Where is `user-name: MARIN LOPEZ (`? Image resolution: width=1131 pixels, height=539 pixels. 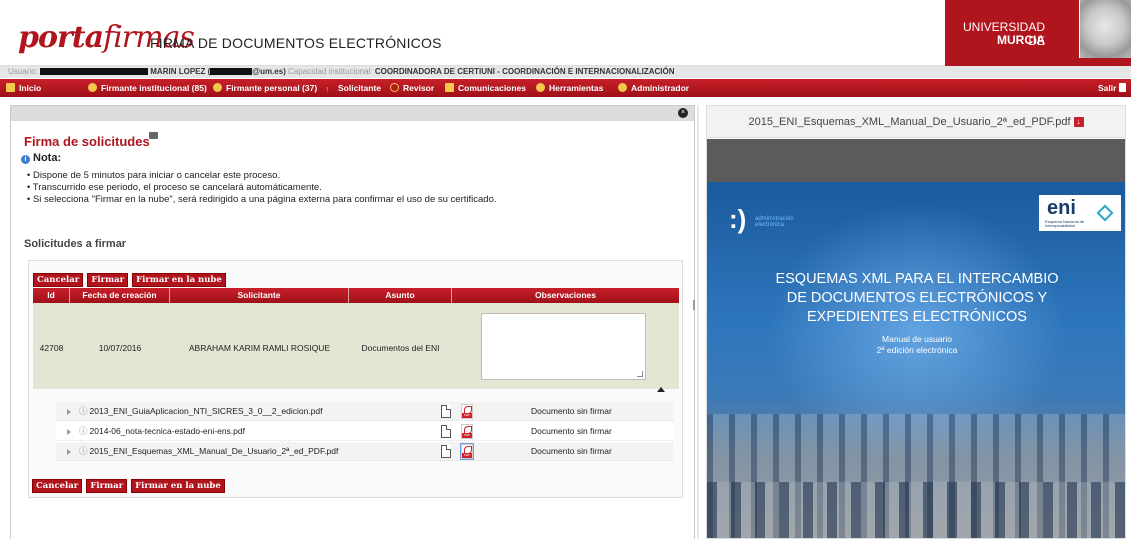
user-name: MARIN LOPEZ ( is located at coordinates (180, 71).